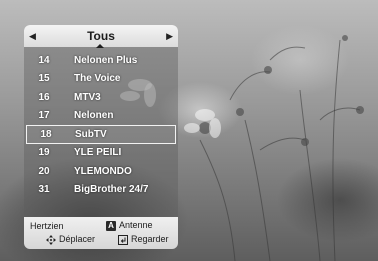 Image resolution: width=378 pixels, height=261 pixels. Describe the element at coordinates (101, 36) in the screenshot. I see `category-title: Tous` at that location.